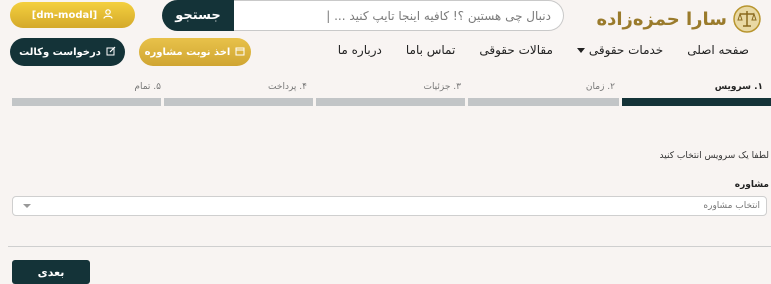 The height and width of the screenshot is (284, 771). Describe the element at coordinates (714, 156) in the screenshot. I see `service-instruction: لطفا یک سرویس انتخاب کنید` at that location.